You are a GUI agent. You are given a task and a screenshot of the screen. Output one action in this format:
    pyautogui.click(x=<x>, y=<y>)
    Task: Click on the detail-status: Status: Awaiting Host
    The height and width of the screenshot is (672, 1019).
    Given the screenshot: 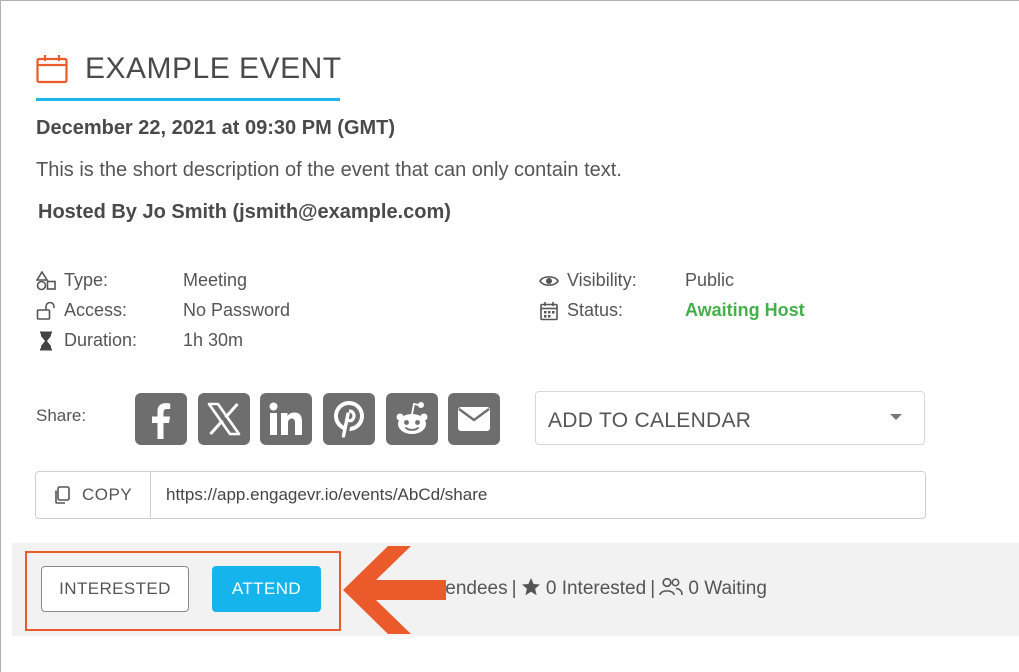 What is the action you would take?
    pyautogui.click(x=689, y=311)
    